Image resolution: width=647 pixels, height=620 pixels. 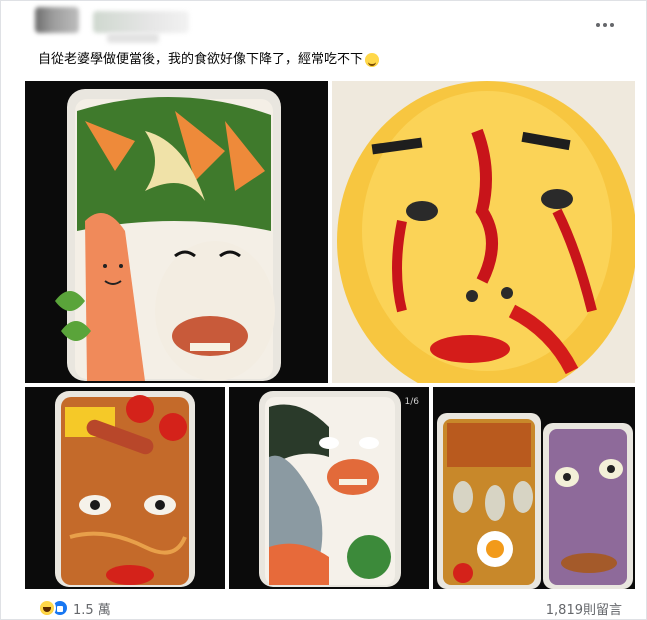 I want to click on post-caption: 自從老婆學做便當後，我的食欲好像下降了，經常吃不下, so click(x=333, y=60).